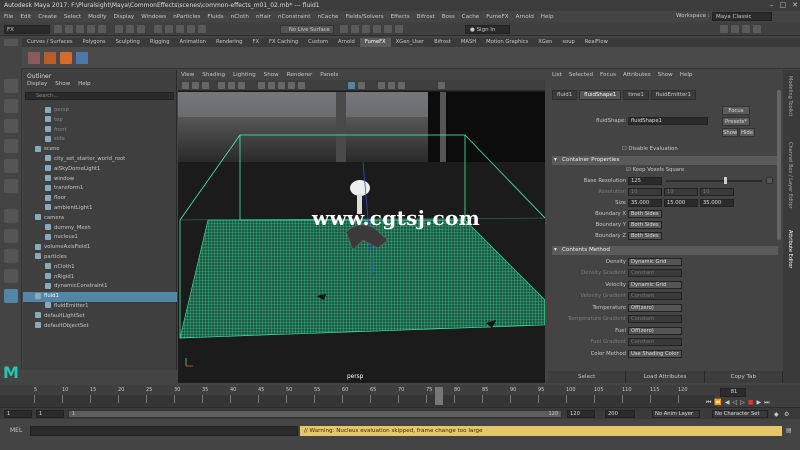 This screenshot has height=450, width=800. What do you see at coordinates (790, 96) in the screenshot?
I see `modeling-toolkit-tab: Modeling Toolkit` at bounding box center [790, 96].